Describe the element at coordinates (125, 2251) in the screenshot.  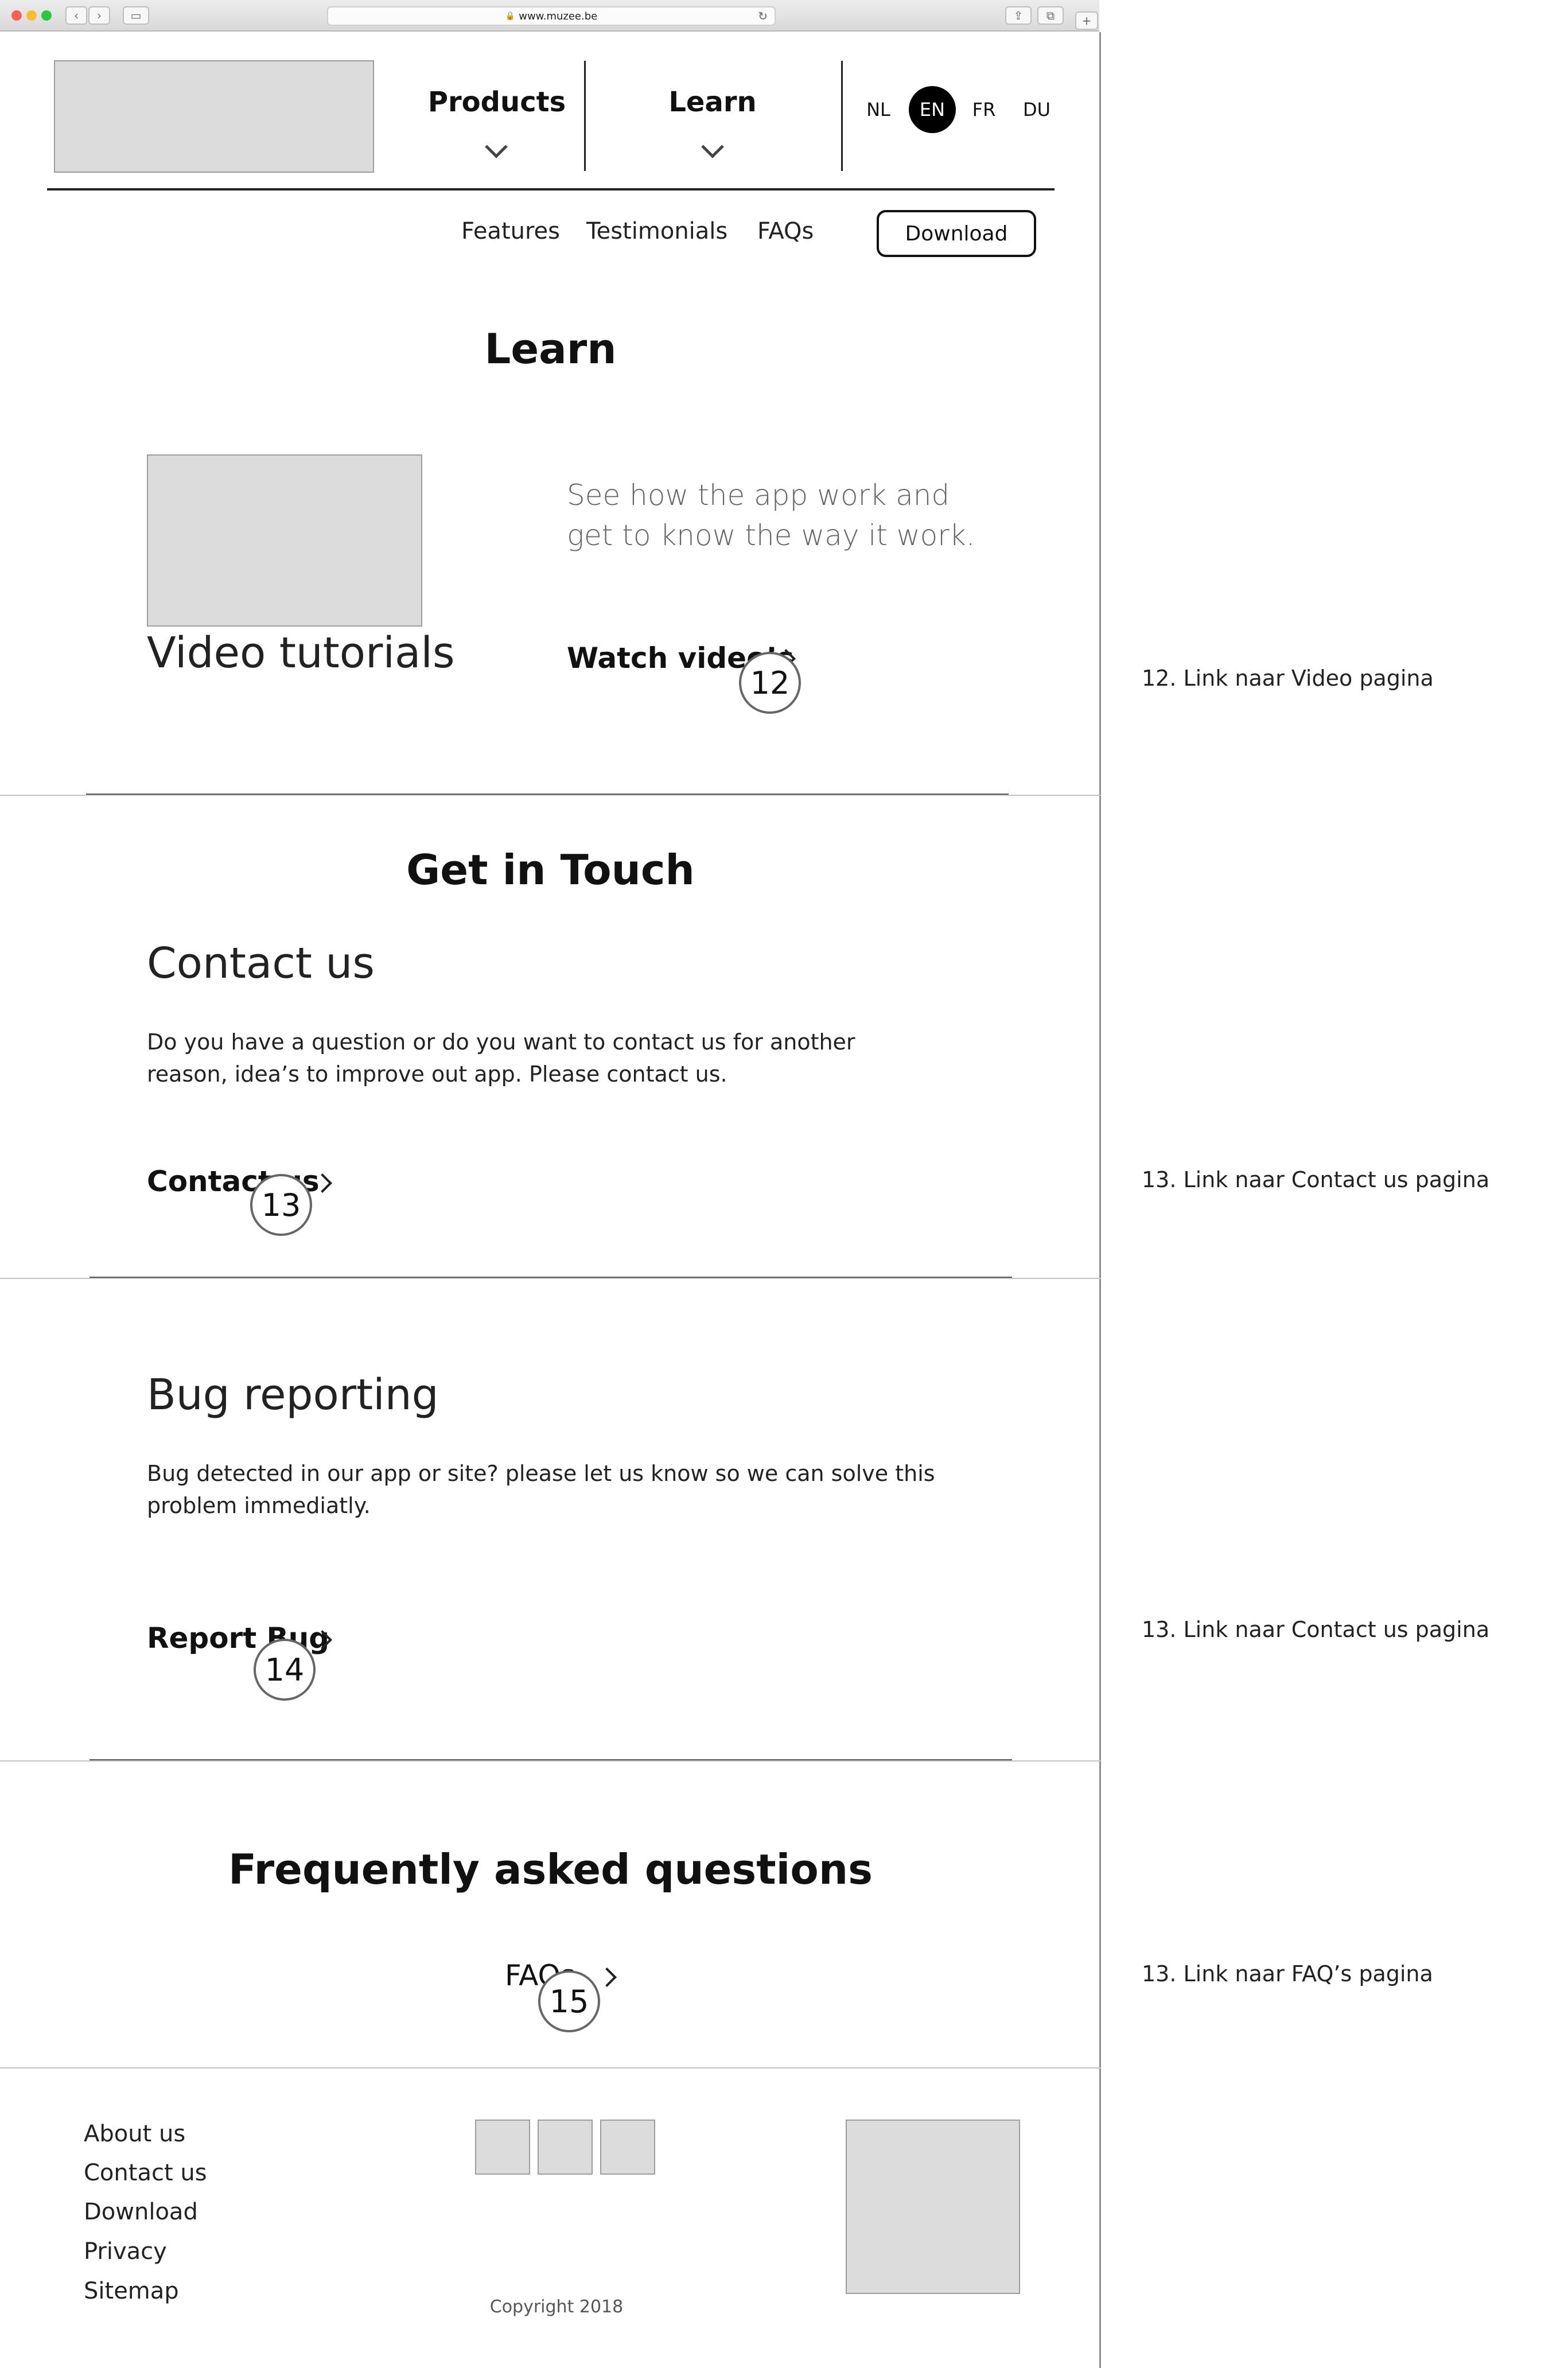
I see `footer-privacy: Privacy` at that location.